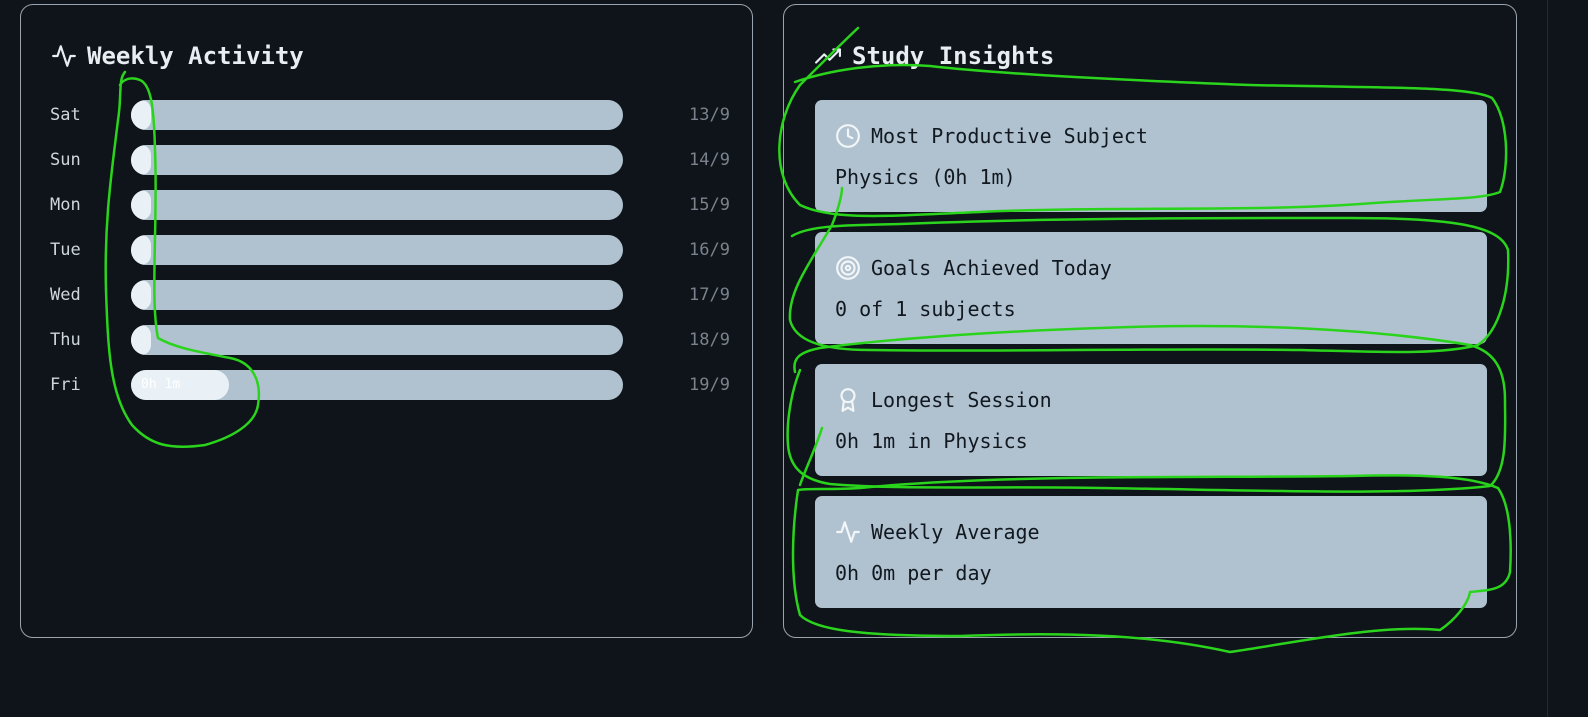  What do you see at coordinates (913, 573) in the screenshot?
I see `insight-card-value: 0h 0m per day` at bounding box center [913, 573].